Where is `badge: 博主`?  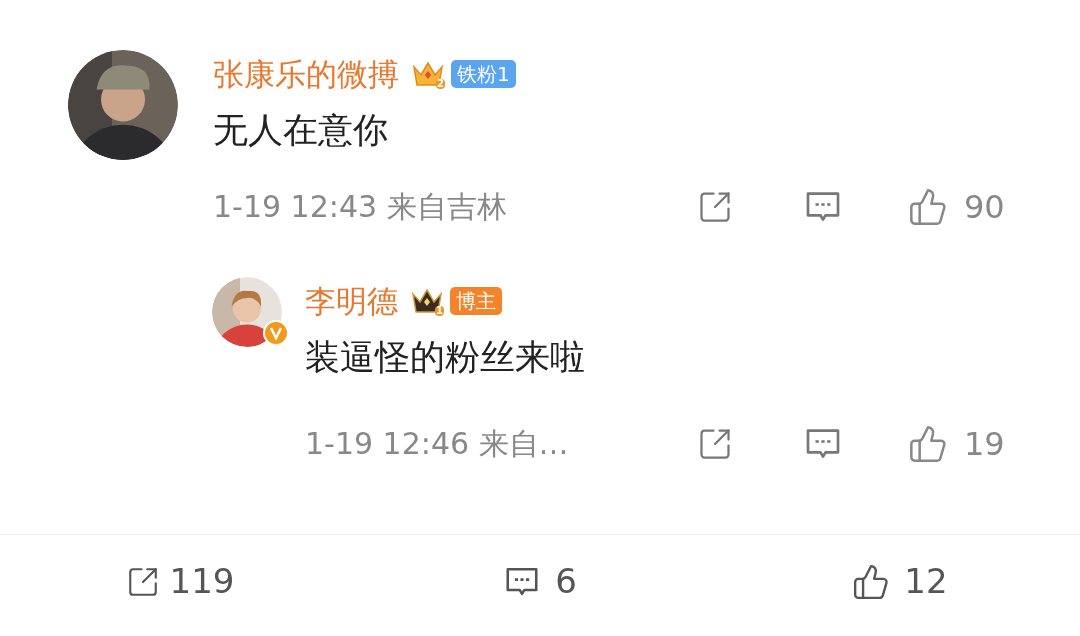 badge: 博主 is located at coordinates (476, 301).